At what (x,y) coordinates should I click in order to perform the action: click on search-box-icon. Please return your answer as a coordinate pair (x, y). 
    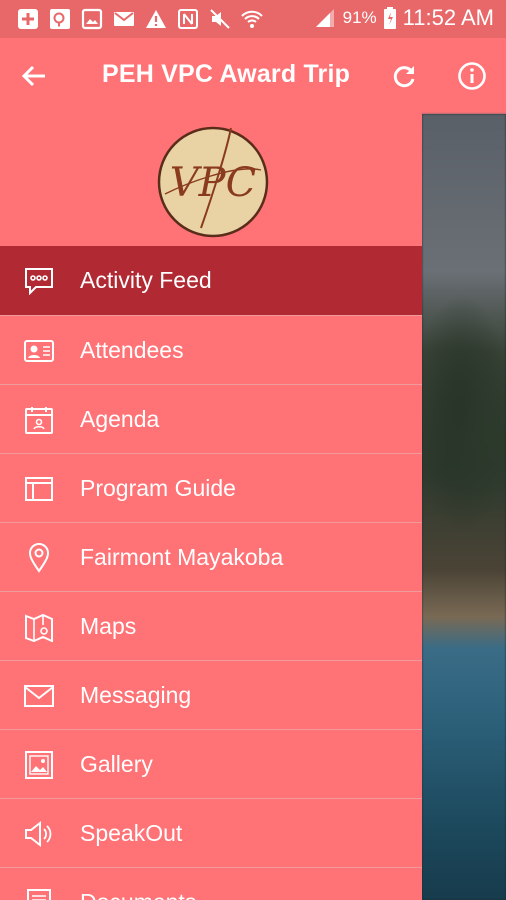
    Looking at the image, I should click on (60, 19).